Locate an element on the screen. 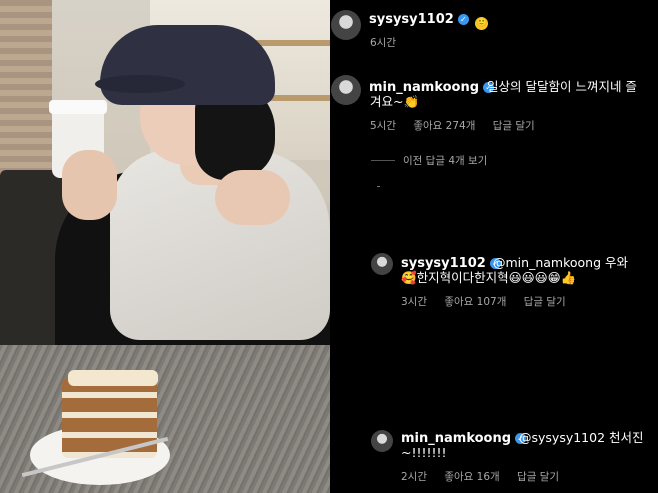 The height and width of the screenshot is (493, 658). post-author: sysysy1102 ✓ 🙂 is located at coordinates (429, 21).